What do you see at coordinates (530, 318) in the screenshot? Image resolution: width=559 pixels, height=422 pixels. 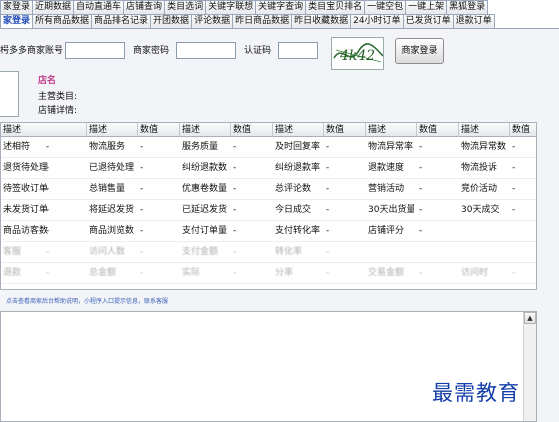 I see `scroll-up-icon: ▲` at bounding box center [530, 318].